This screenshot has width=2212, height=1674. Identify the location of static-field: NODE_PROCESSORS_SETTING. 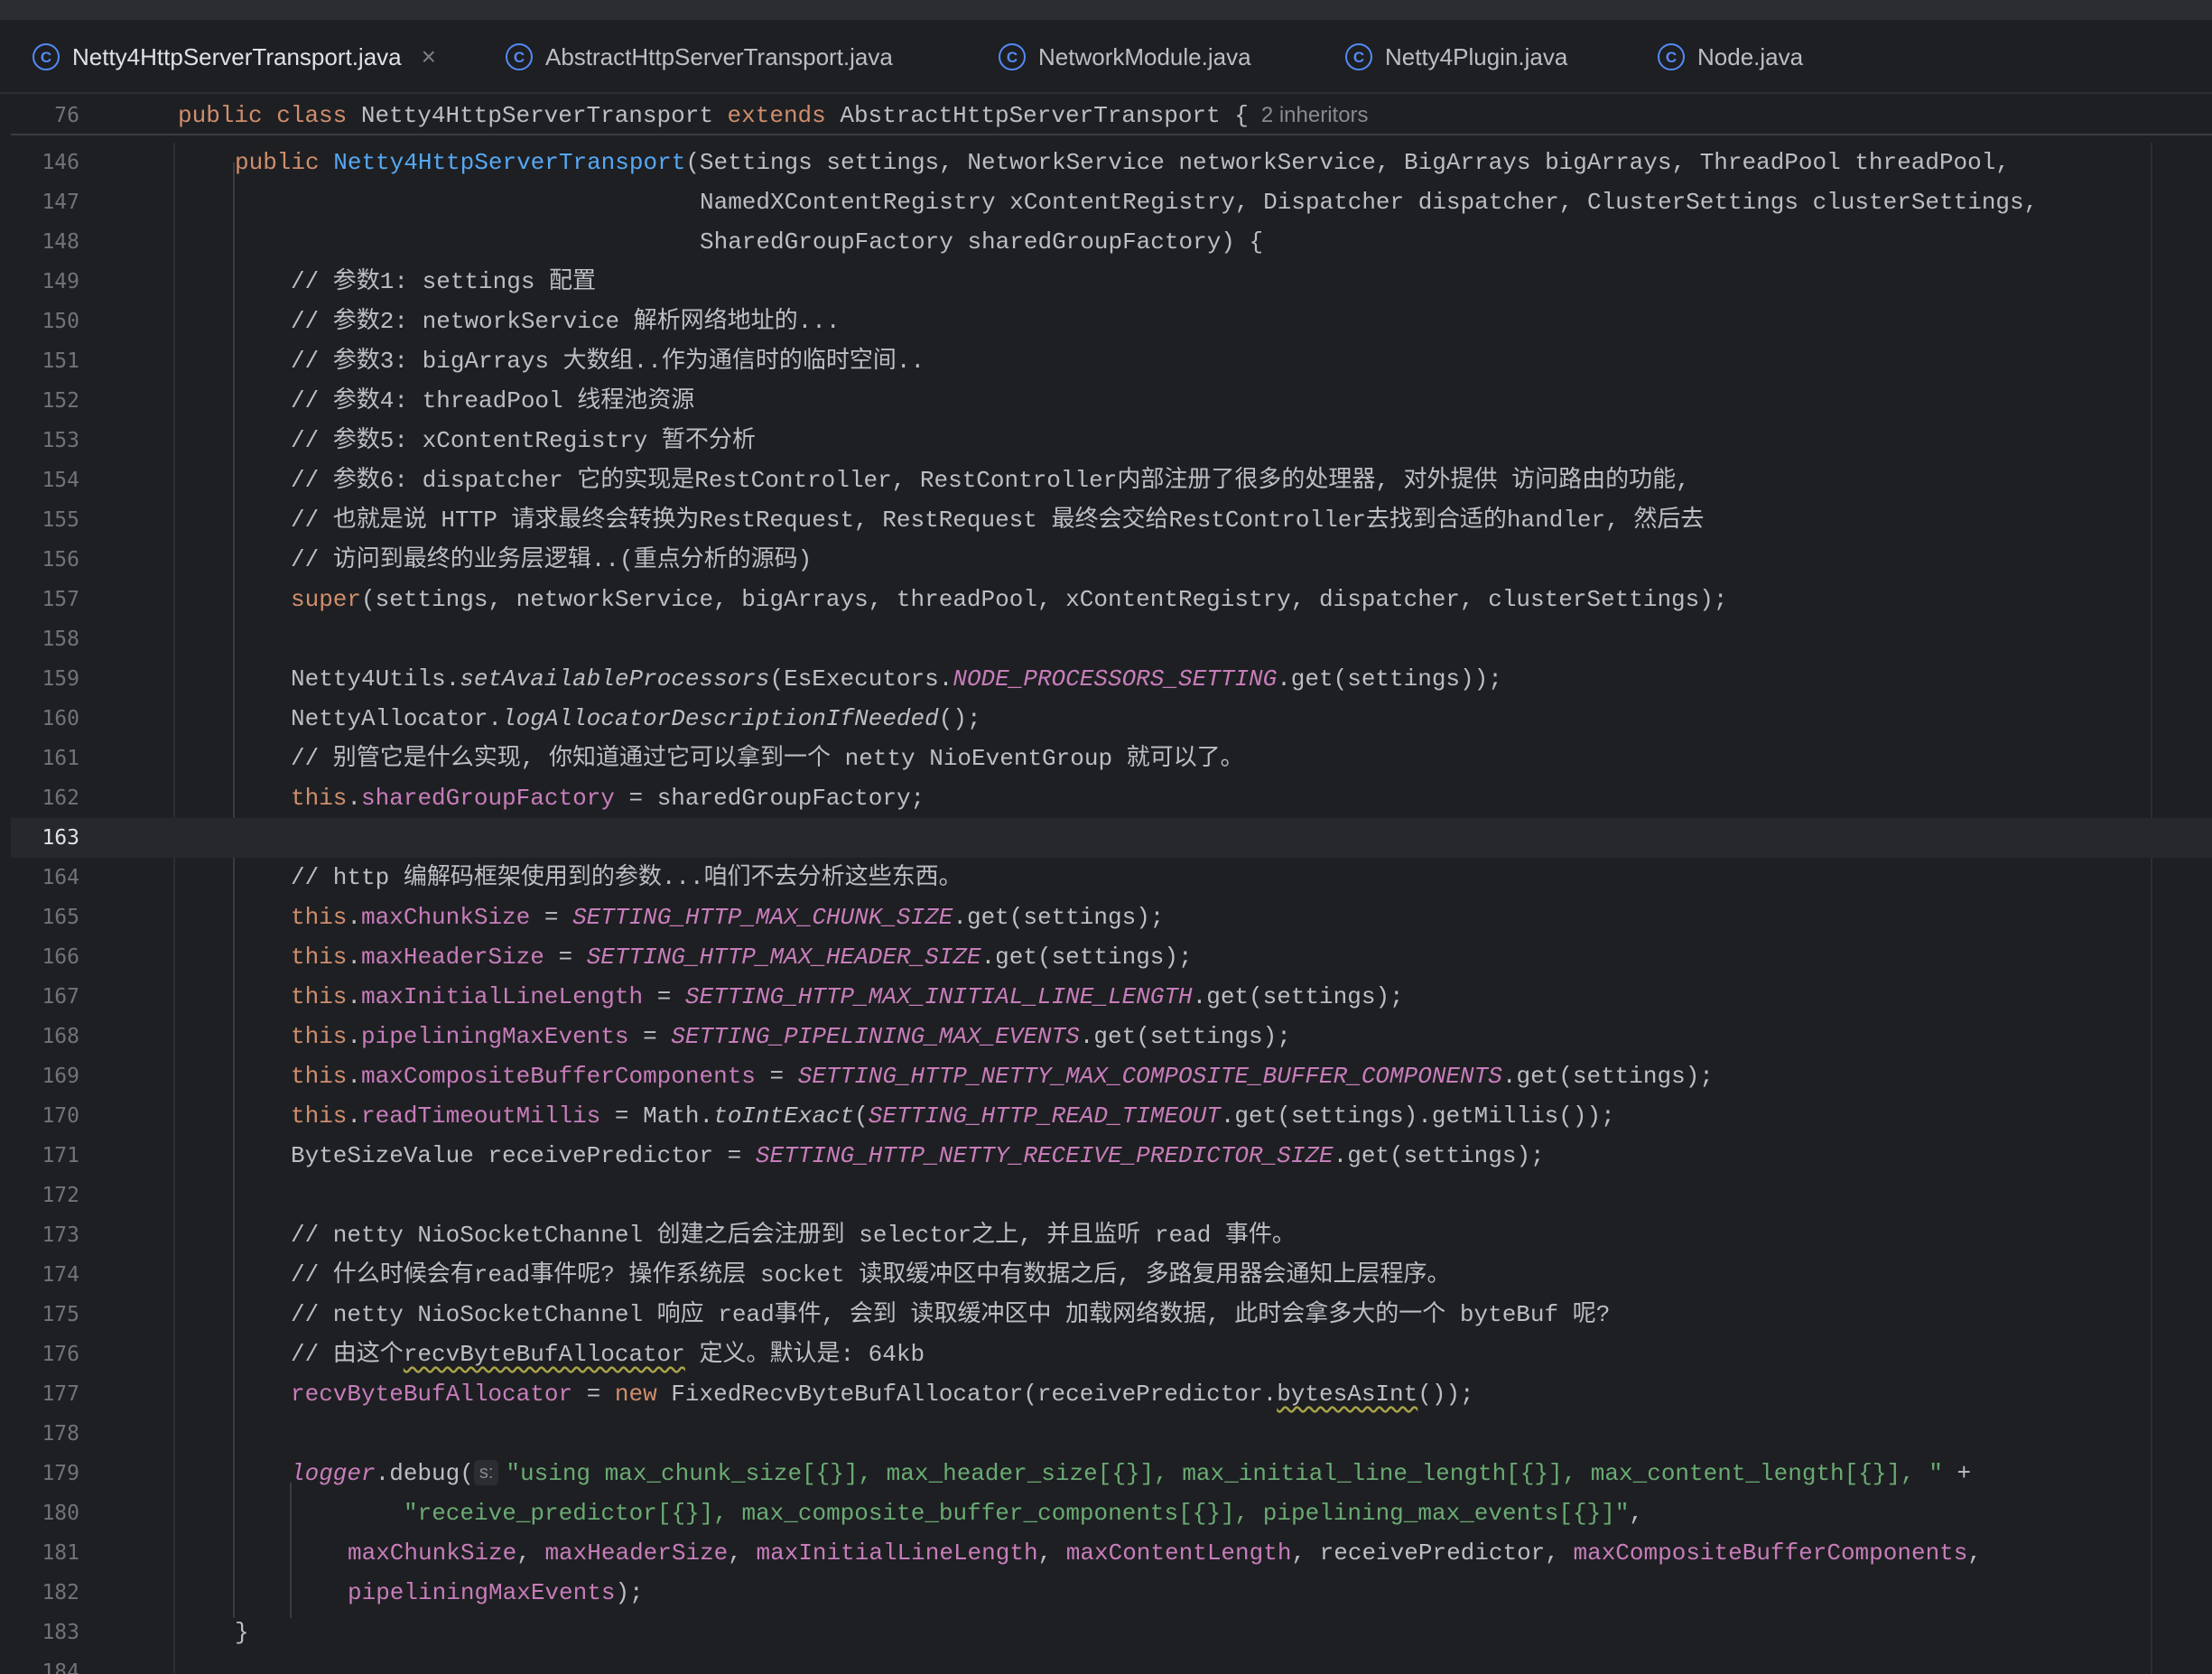
(1115, 679).